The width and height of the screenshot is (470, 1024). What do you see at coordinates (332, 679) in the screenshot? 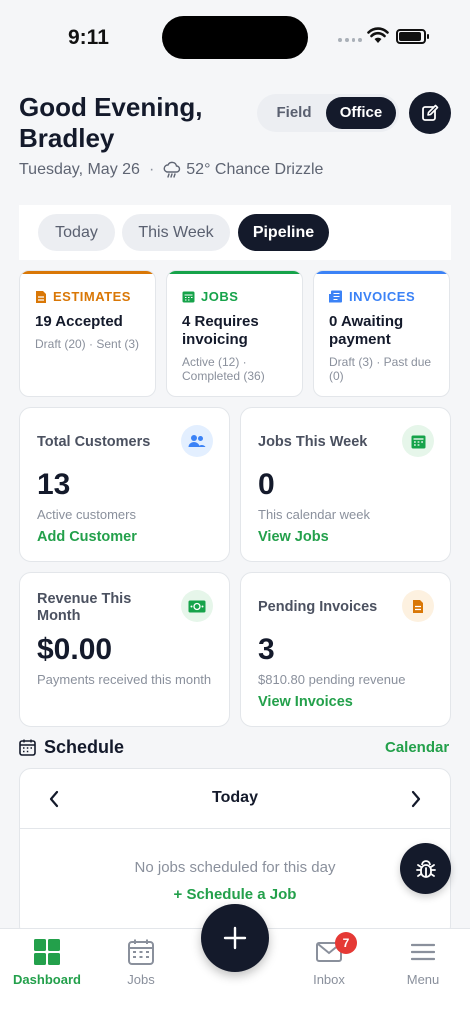
I see `stat-description: $810.80 pending revenue` at bounding box center [332, 679].